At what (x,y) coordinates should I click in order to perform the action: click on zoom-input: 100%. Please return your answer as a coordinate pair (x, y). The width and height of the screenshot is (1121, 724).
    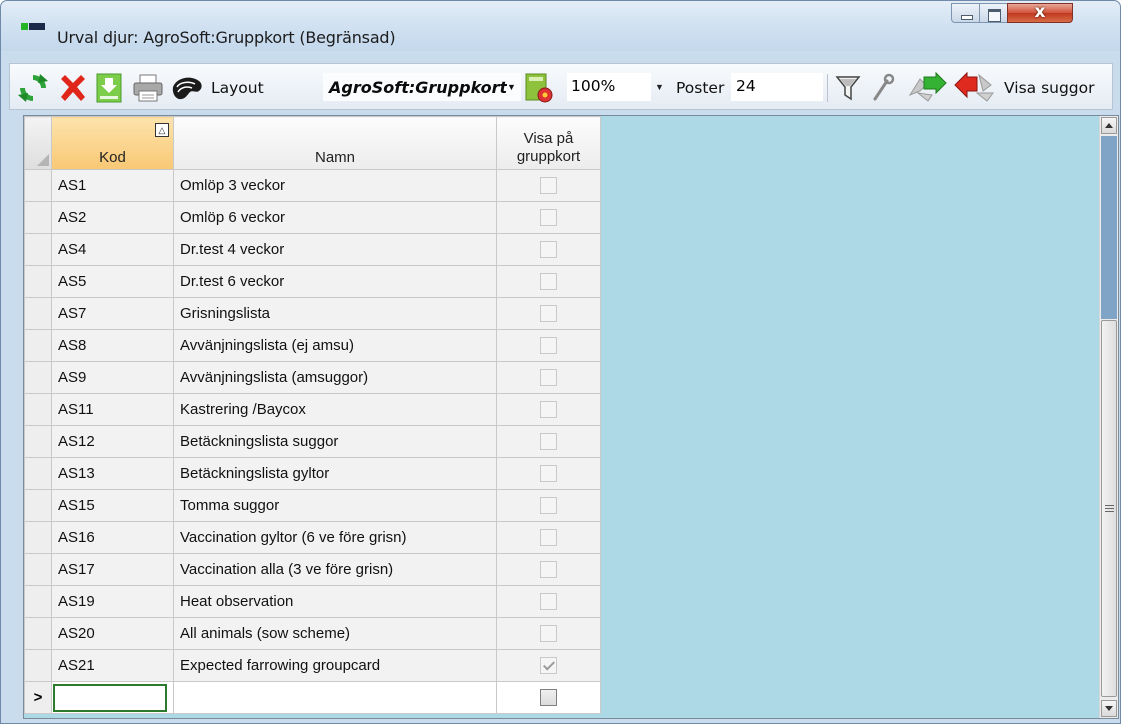
    Looking at the image, I should click on (609, 87).